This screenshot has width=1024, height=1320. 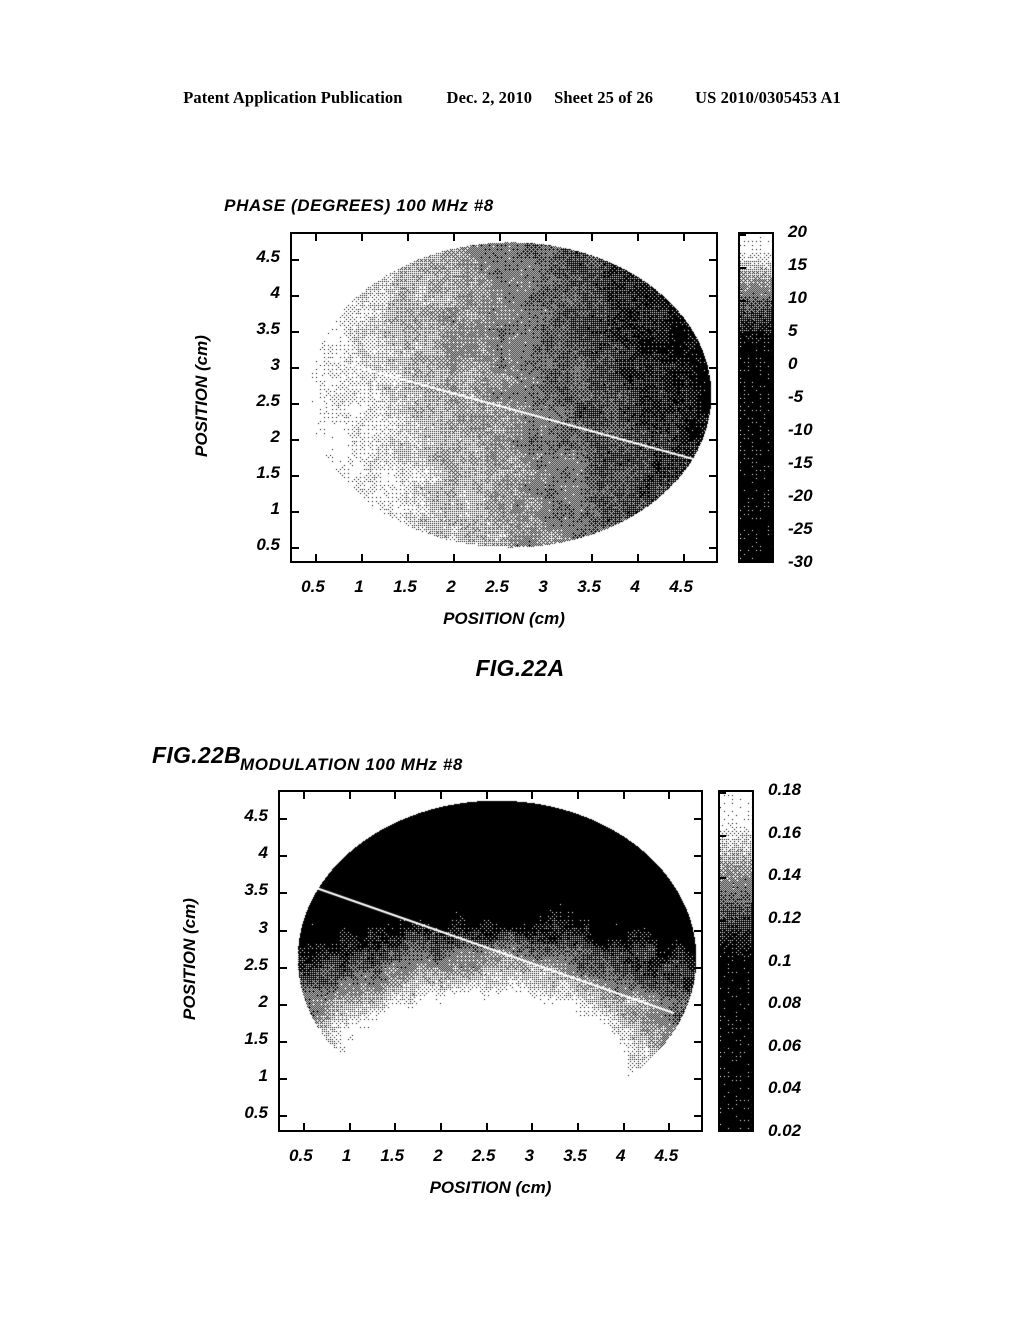 I want to click on colorbar-label: 0.18, so click(x=785, y=789).